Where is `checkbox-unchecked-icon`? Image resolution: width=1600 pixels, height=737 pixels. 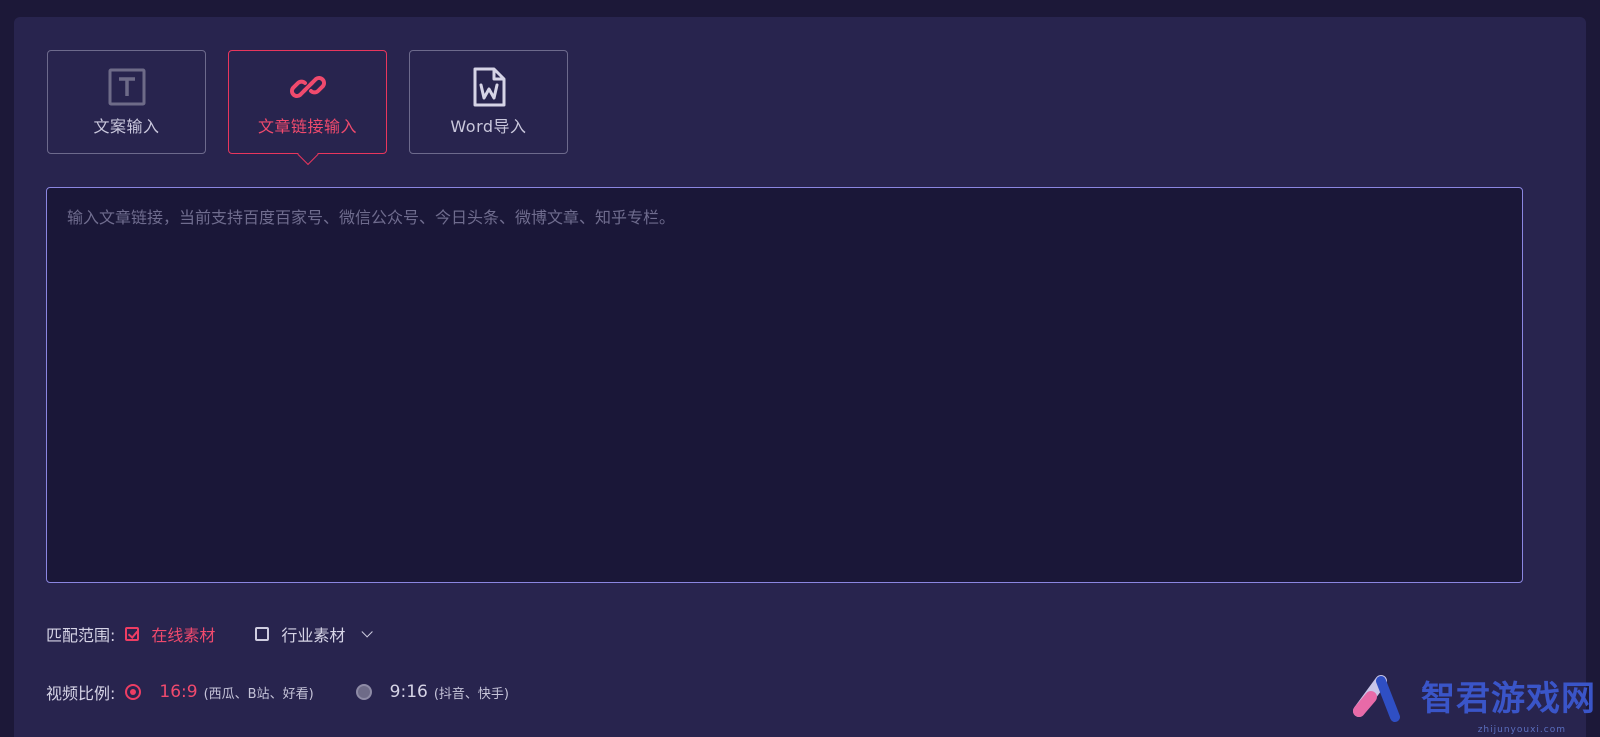 checkbox-unchecked-icon is located at coordinates (262, 634).